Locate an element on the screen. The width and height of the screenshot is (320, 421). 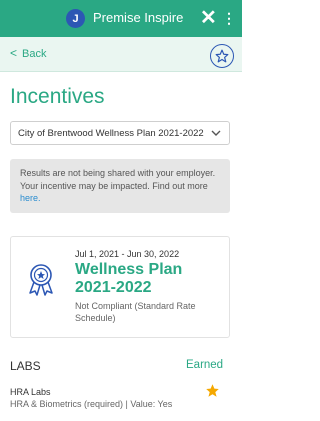
title-bar: J Premise Inspire ✕ ⋮ is located at coordinates (121, 18).